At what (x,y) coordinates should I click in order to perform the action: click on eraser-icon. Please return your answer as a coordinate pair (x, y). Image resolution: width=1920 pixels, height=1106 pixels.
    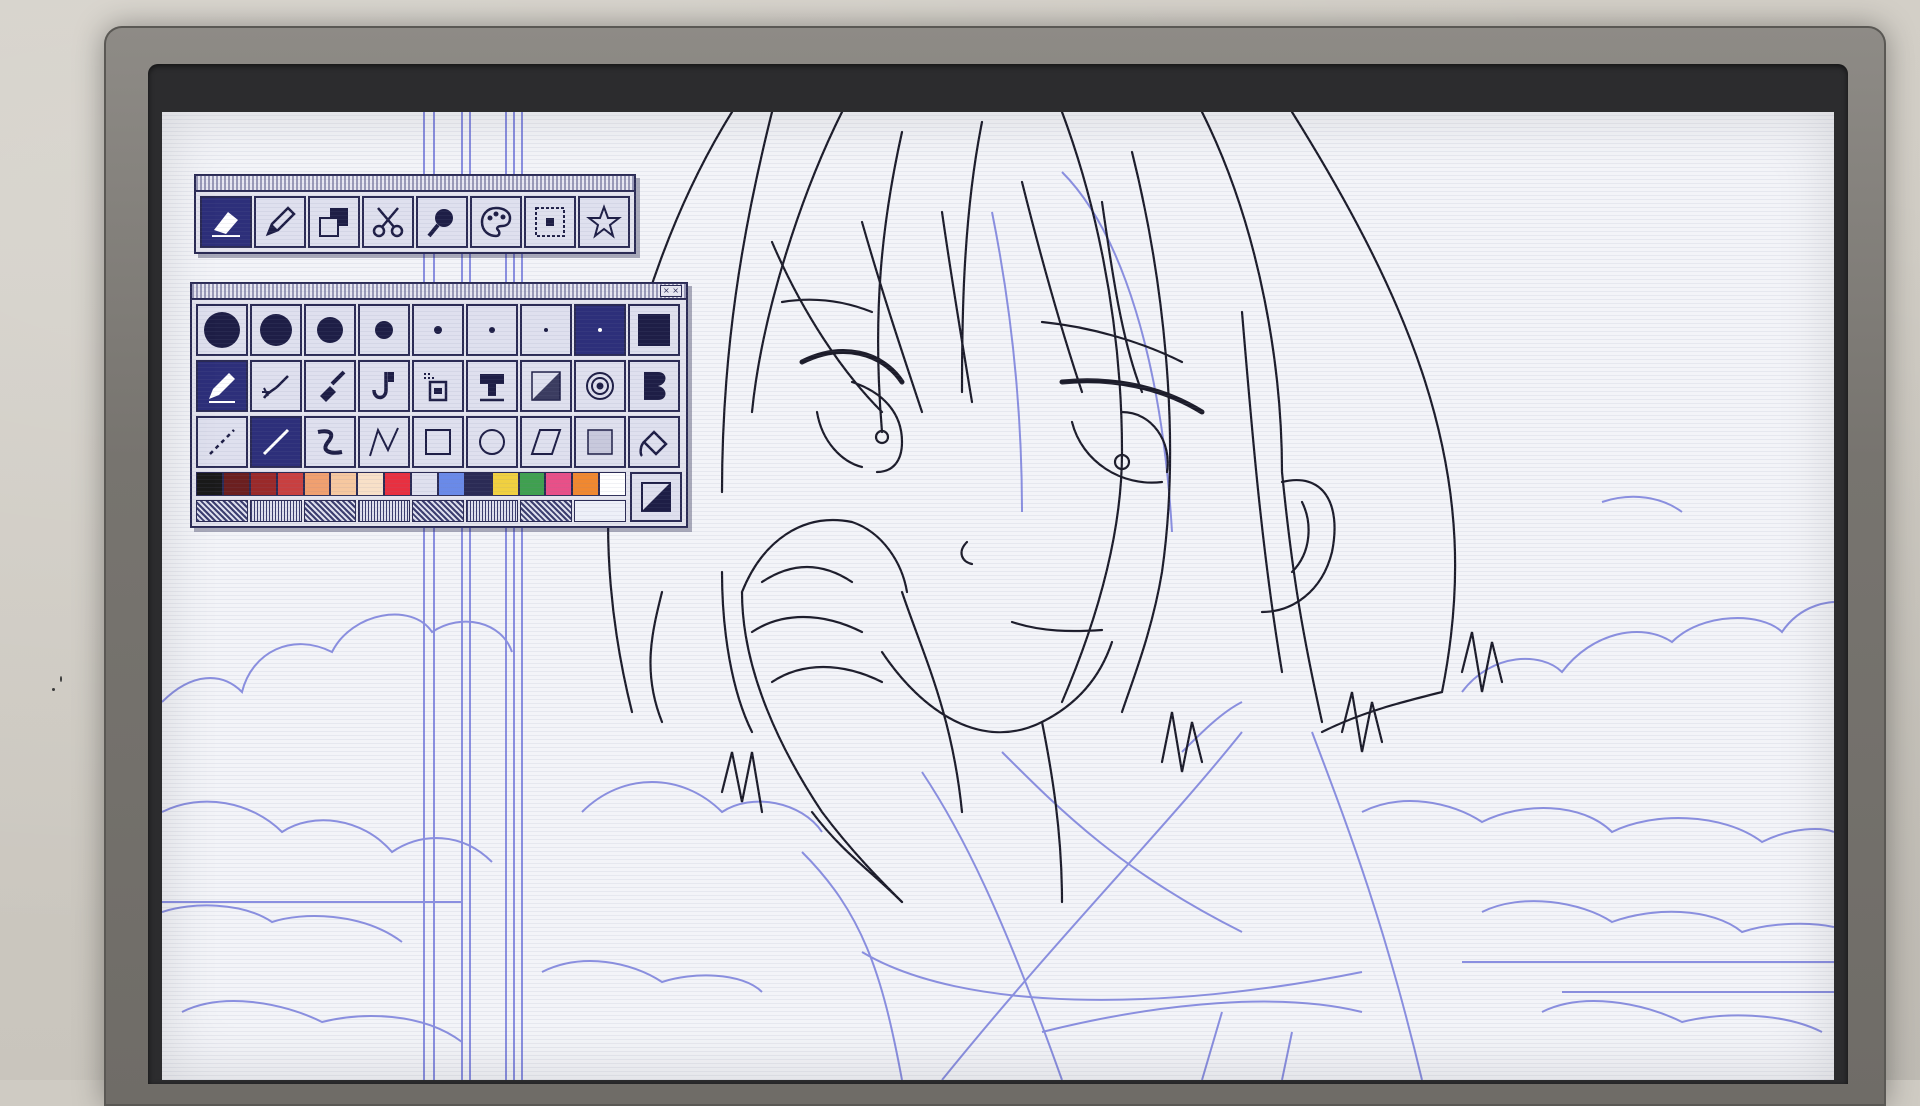
    Looking at the image, I should click on (226, 222).